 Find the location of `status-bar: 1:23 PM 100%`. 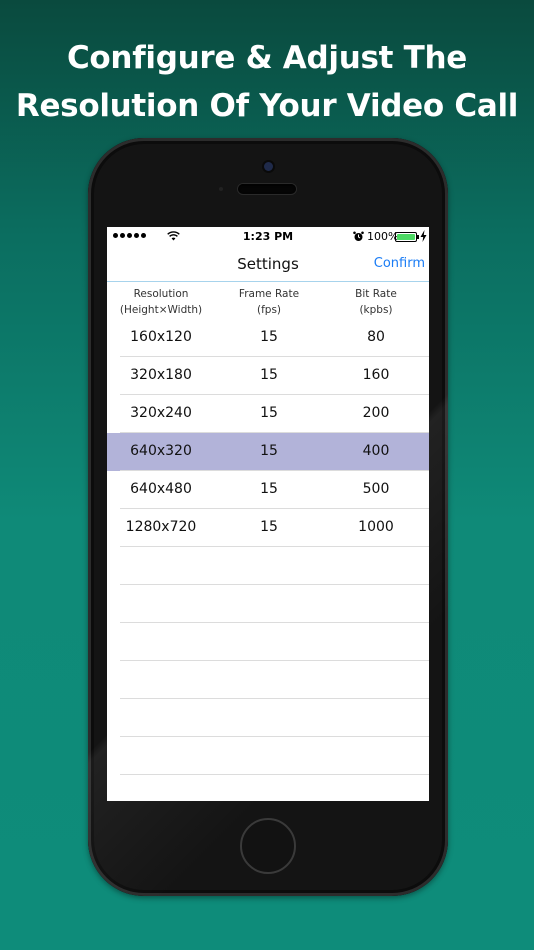

status-bar: 1:23 PM 100% is located at coordinates (268, 237).